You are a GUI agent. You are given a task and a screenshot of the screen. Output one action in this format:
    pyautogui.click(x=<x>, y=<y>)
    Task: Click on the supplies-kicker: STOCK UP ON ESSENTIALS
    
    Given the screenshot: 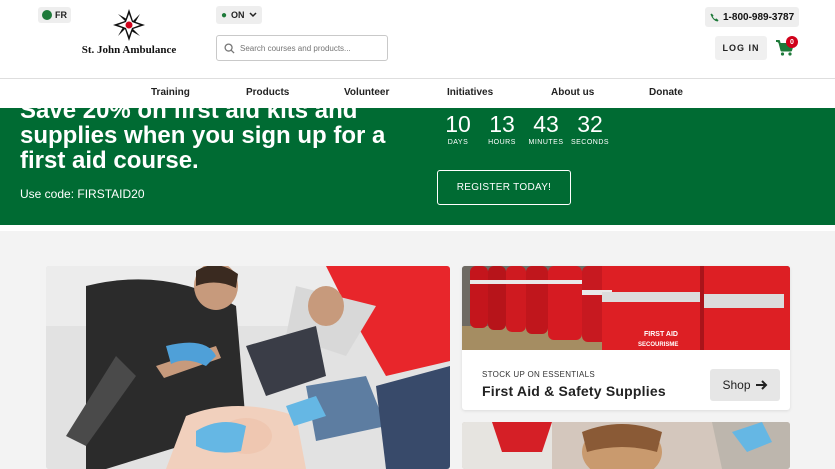 What is the action you would take?
    pyautogui.click(x=539, y=374)
    